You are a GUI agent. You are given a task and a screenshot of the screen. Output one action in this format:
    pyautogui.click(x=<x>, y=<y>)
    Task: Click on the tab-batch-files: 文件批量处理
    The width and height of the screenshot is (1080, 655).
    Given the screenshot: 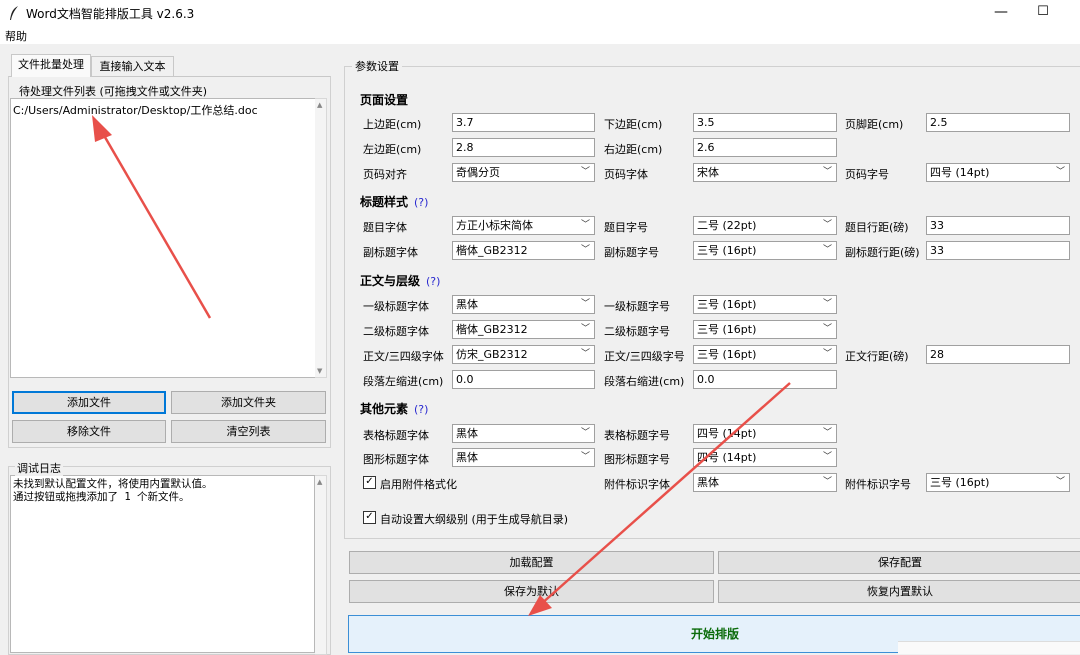 What is the action you would take?
    pyautogui.click(x=51, y=65)
    